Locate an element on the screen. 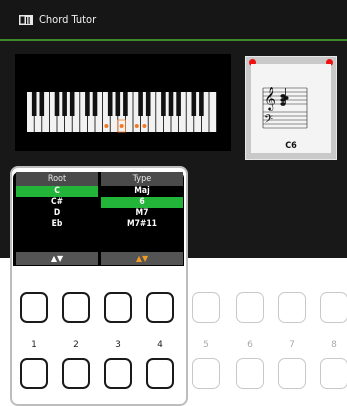 The height and width of the screenshot is (406, 347). button-number-7: 7 is located at coordinates (292, 345).